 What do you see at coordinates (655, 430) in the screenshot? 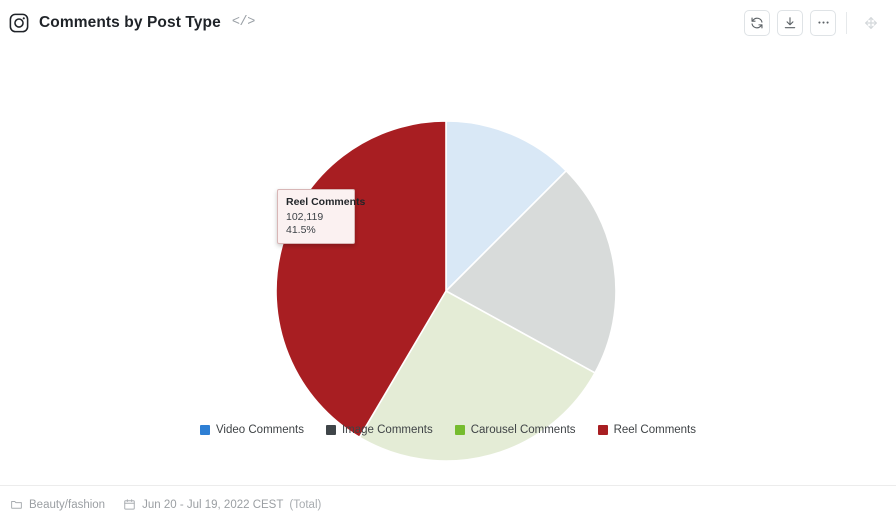
I see `legend-label-reel: Reel Comments` at bounding box center [655, 430].